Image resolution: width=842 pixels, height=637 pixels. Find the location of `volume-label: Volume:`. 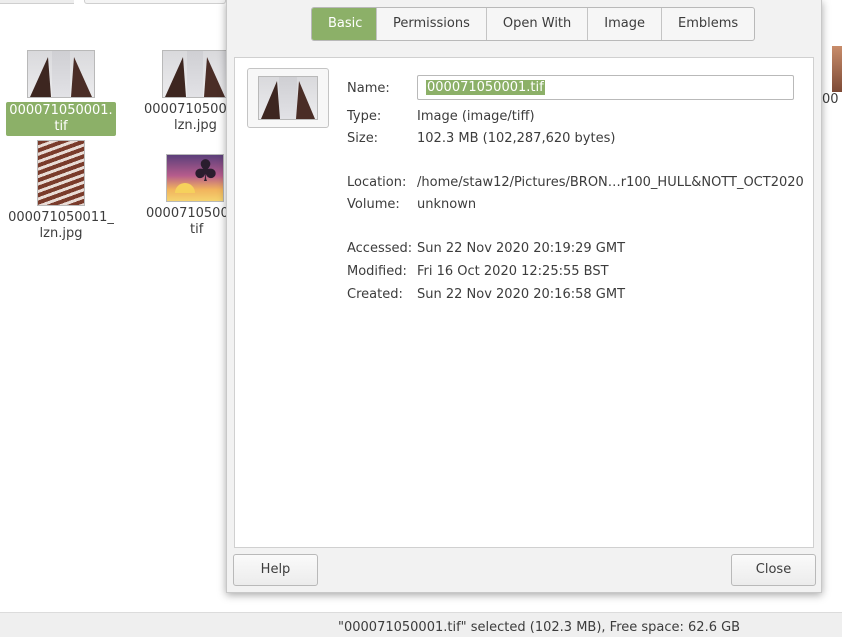

volume-label: Volume: is located at coordinates (373, 204).